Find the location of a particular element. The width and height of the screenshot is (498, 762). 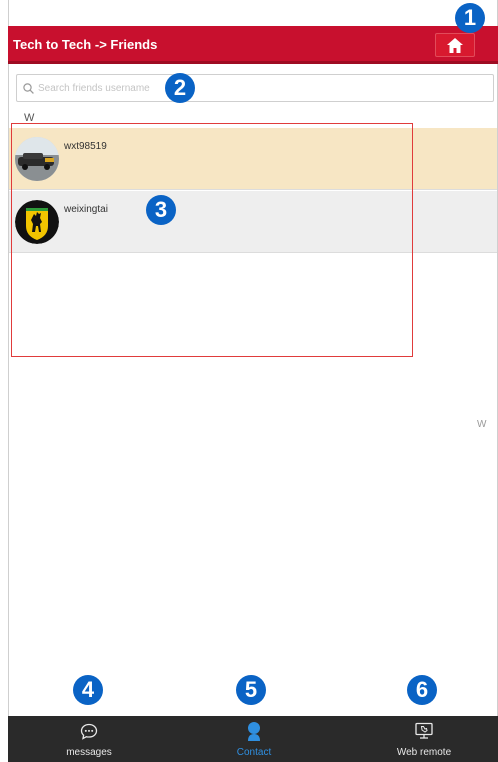

home-button is located at coordinates (455, 45).